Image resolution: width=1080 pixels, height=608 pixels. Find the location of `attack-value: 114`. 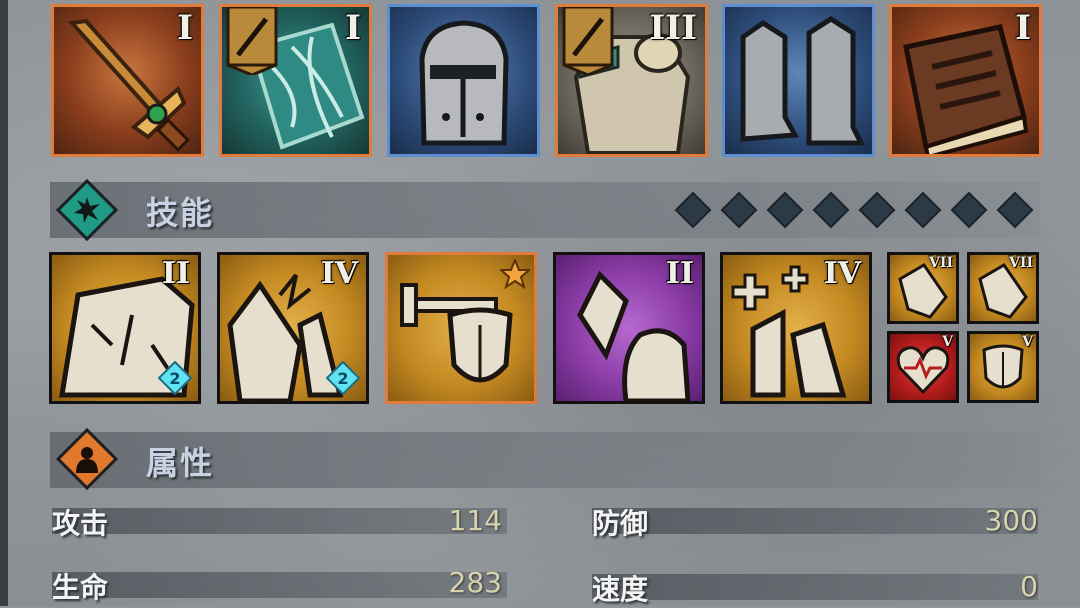

attack-value: 114 is located at coordinates (475, 520).